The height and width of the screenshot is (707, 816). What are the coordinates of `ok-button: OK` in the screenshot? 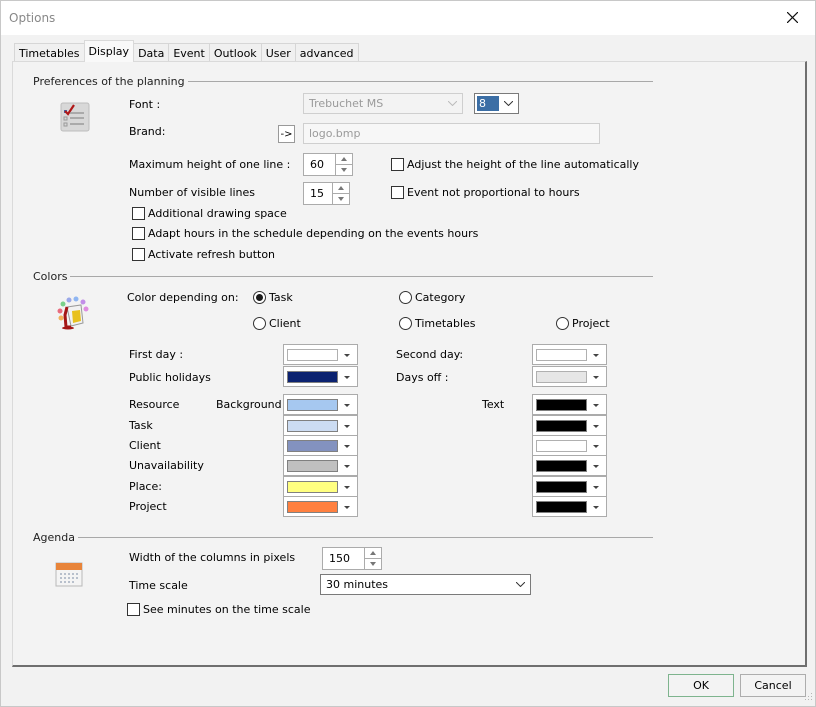 It's located at (701, 685).